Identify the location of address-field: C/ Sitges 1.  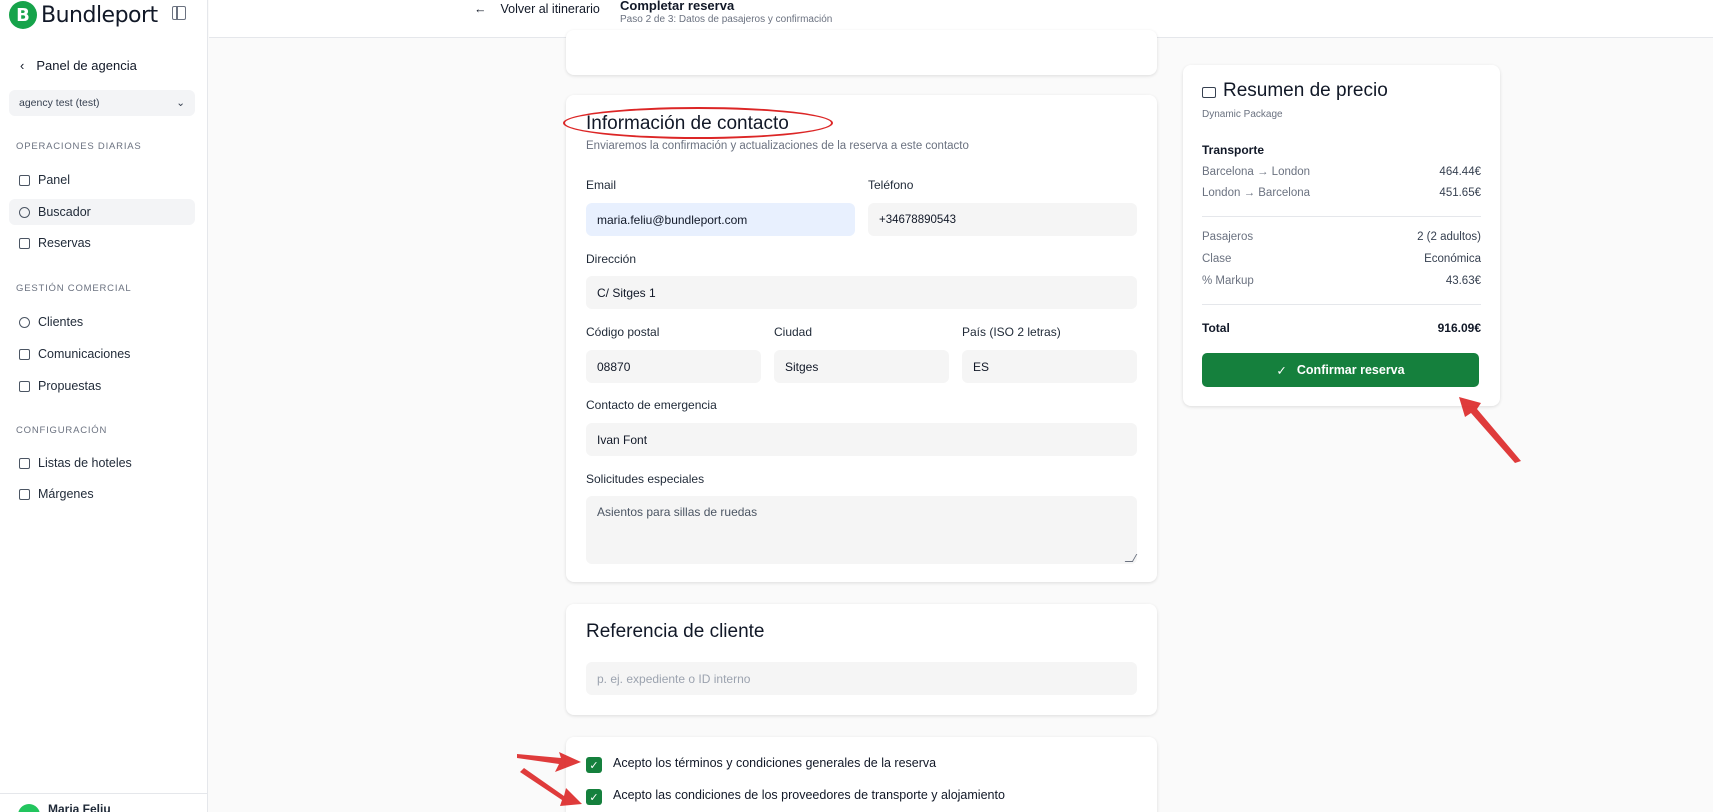
(861, 292).